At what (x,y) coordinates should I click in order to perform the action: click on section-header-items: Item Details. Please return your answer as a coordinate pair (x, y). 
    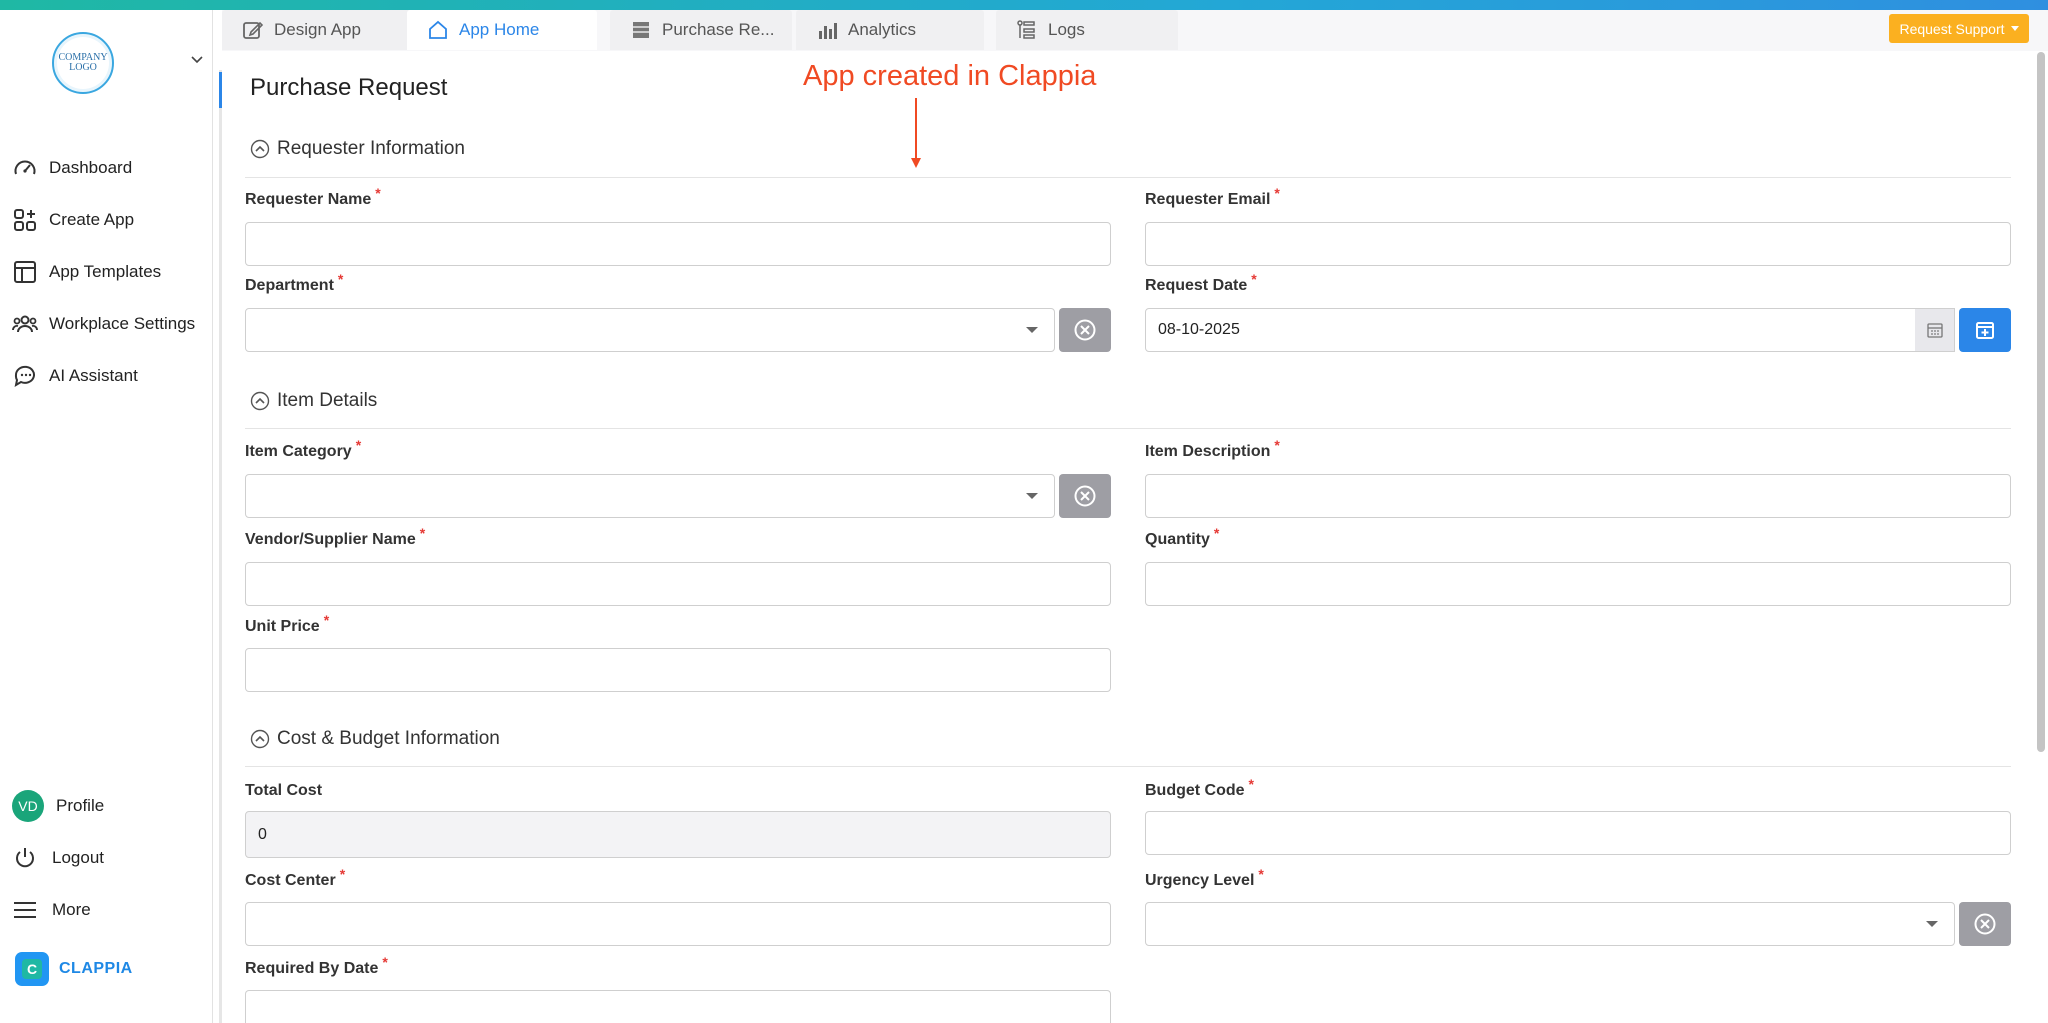
    Looking at the image, I should click on (313, 401).